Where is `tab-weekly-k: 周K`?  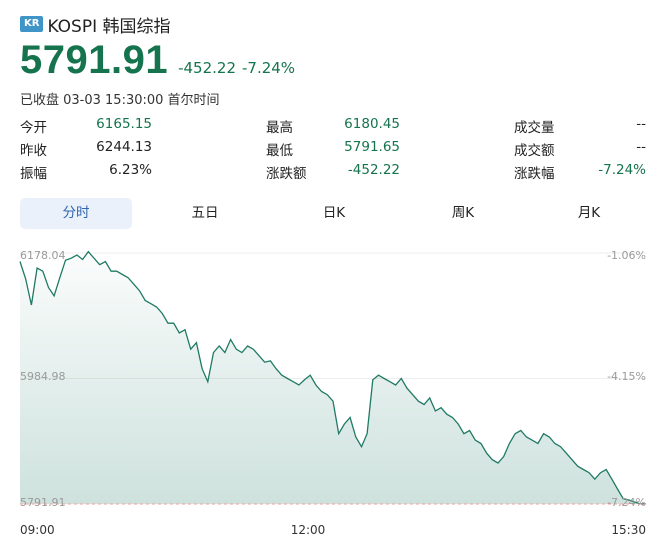
tab-weekly-k: 周K is located at coordinates (463, 213).